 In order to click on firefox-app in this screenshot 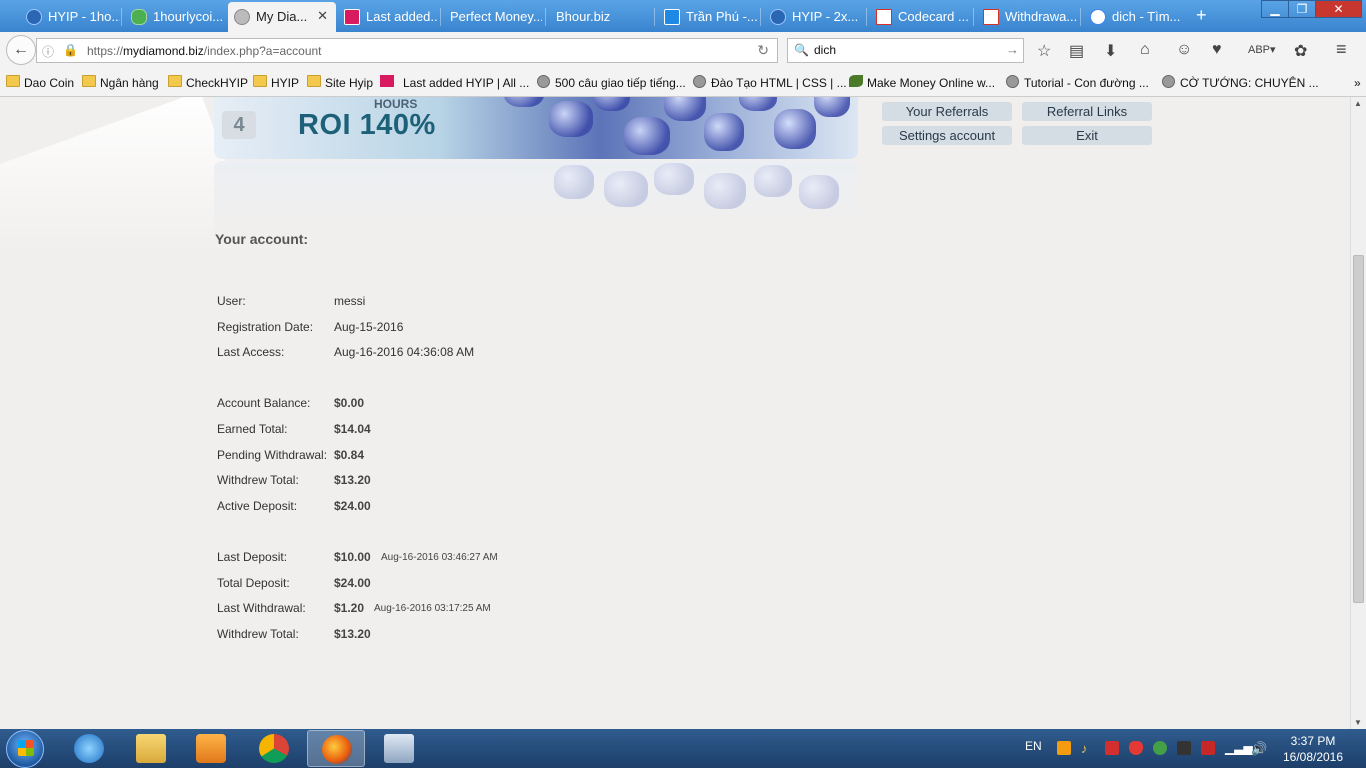, I will do `click(336, 748)`.